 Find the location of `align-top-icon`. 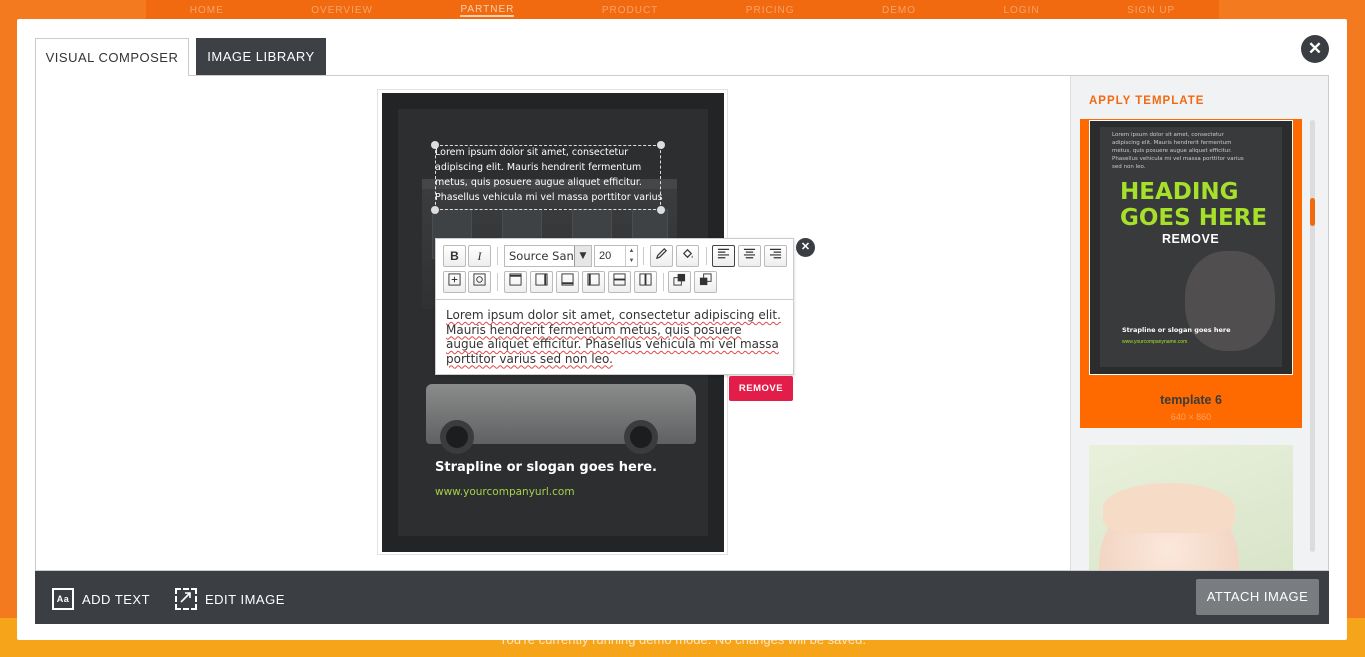

align-top-icon is located at coordinates (515, 282).